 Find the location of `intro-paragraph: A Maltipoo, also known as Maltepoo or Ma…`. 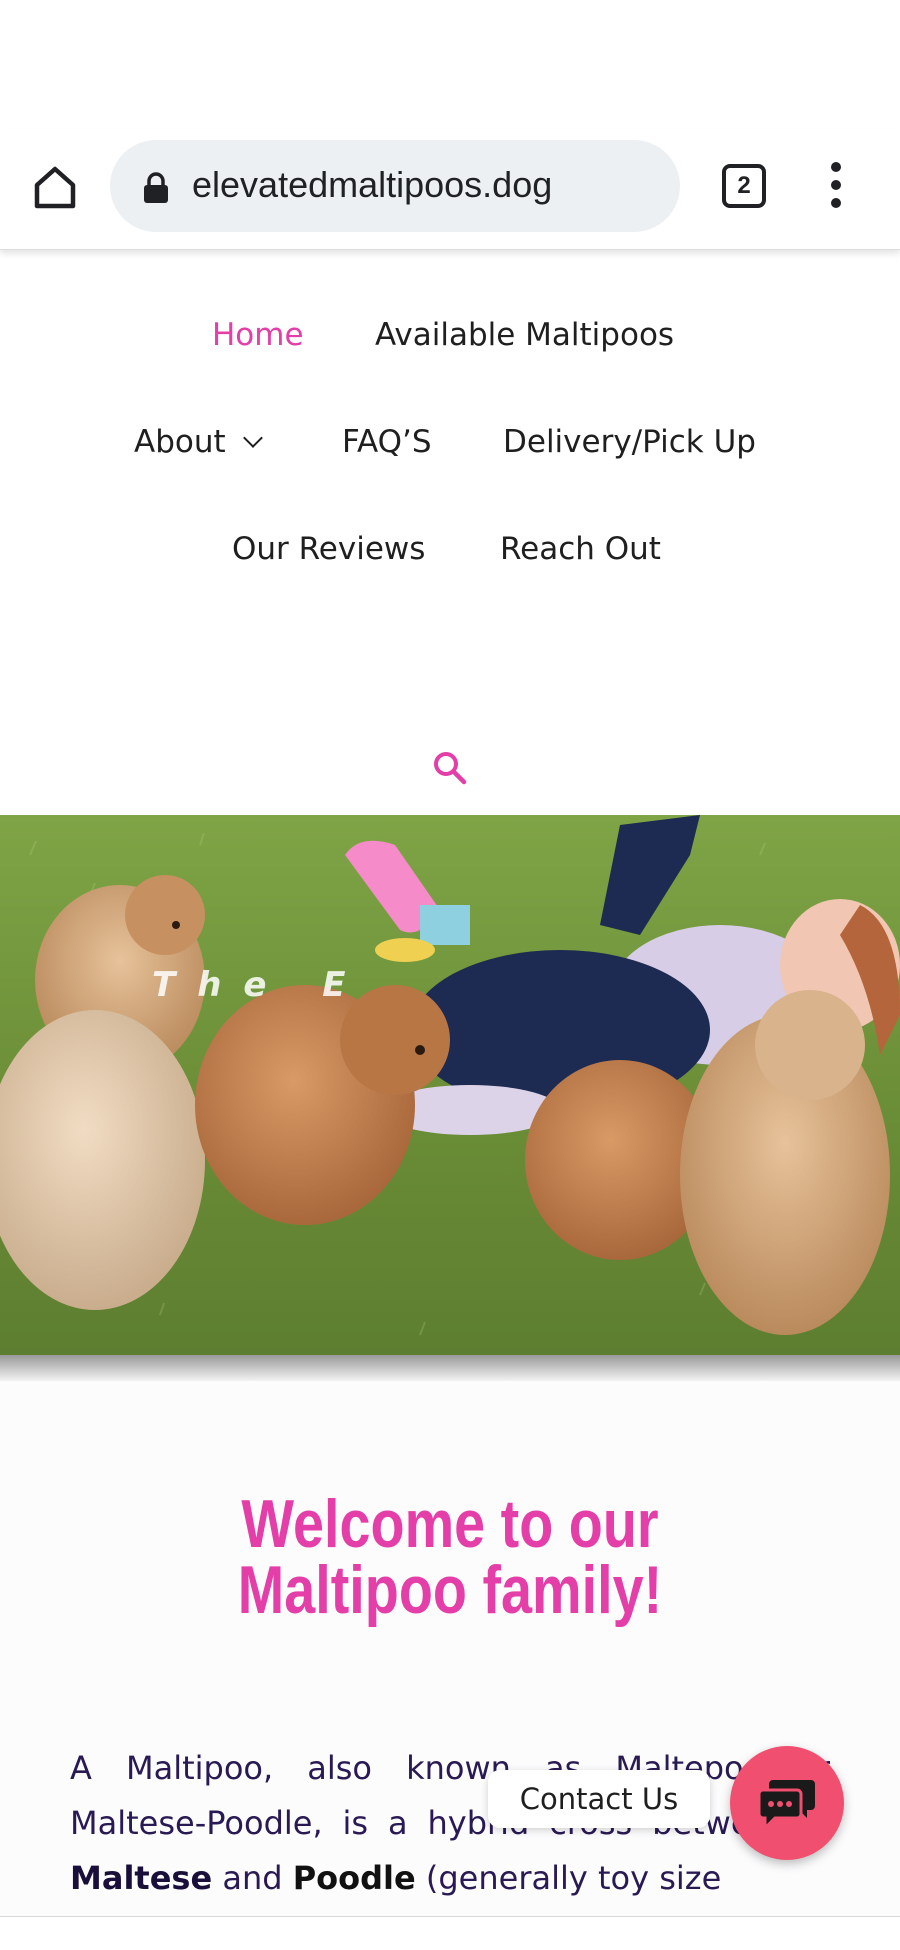

intro-paragraph: A Maltipoo, also known as Maltepoo or Ma… is located at coordinates (450, 1823).